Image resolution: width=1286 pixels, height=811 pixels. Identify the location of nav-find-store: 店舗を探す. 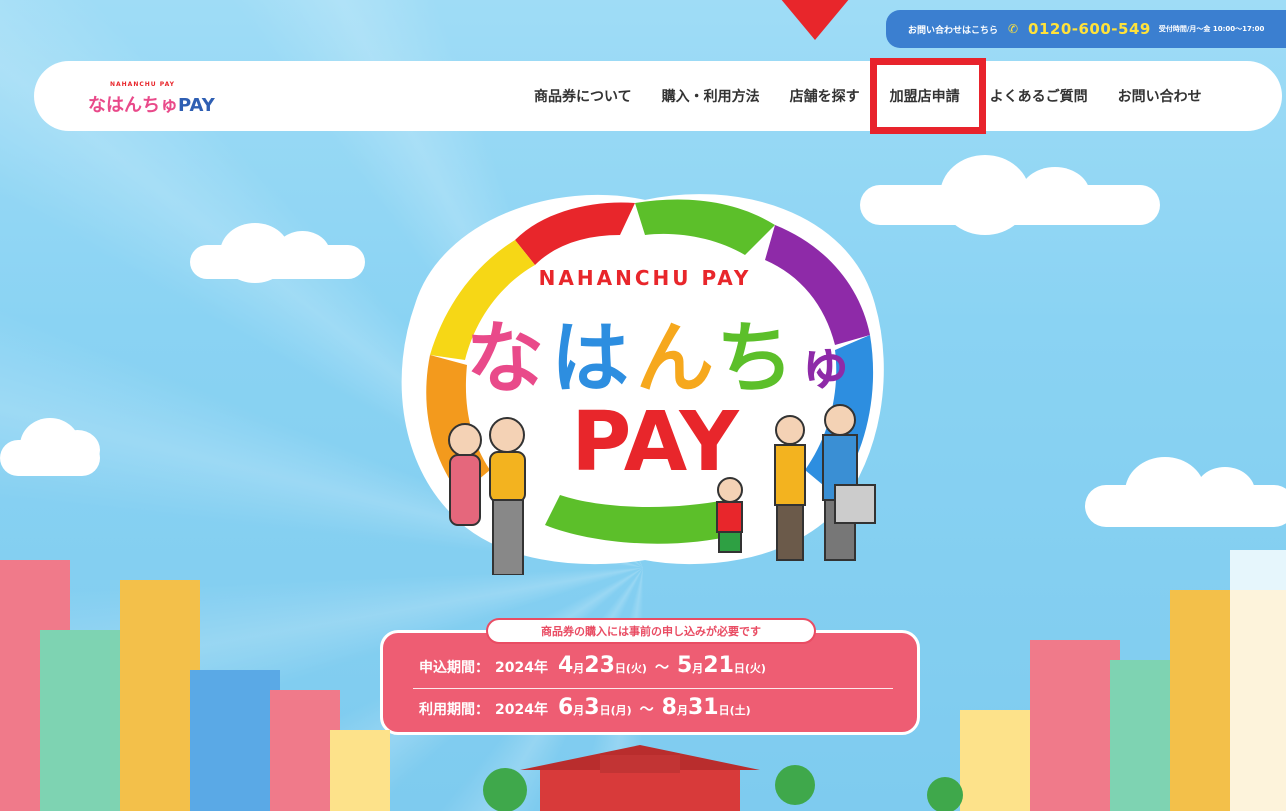
(825, 96).